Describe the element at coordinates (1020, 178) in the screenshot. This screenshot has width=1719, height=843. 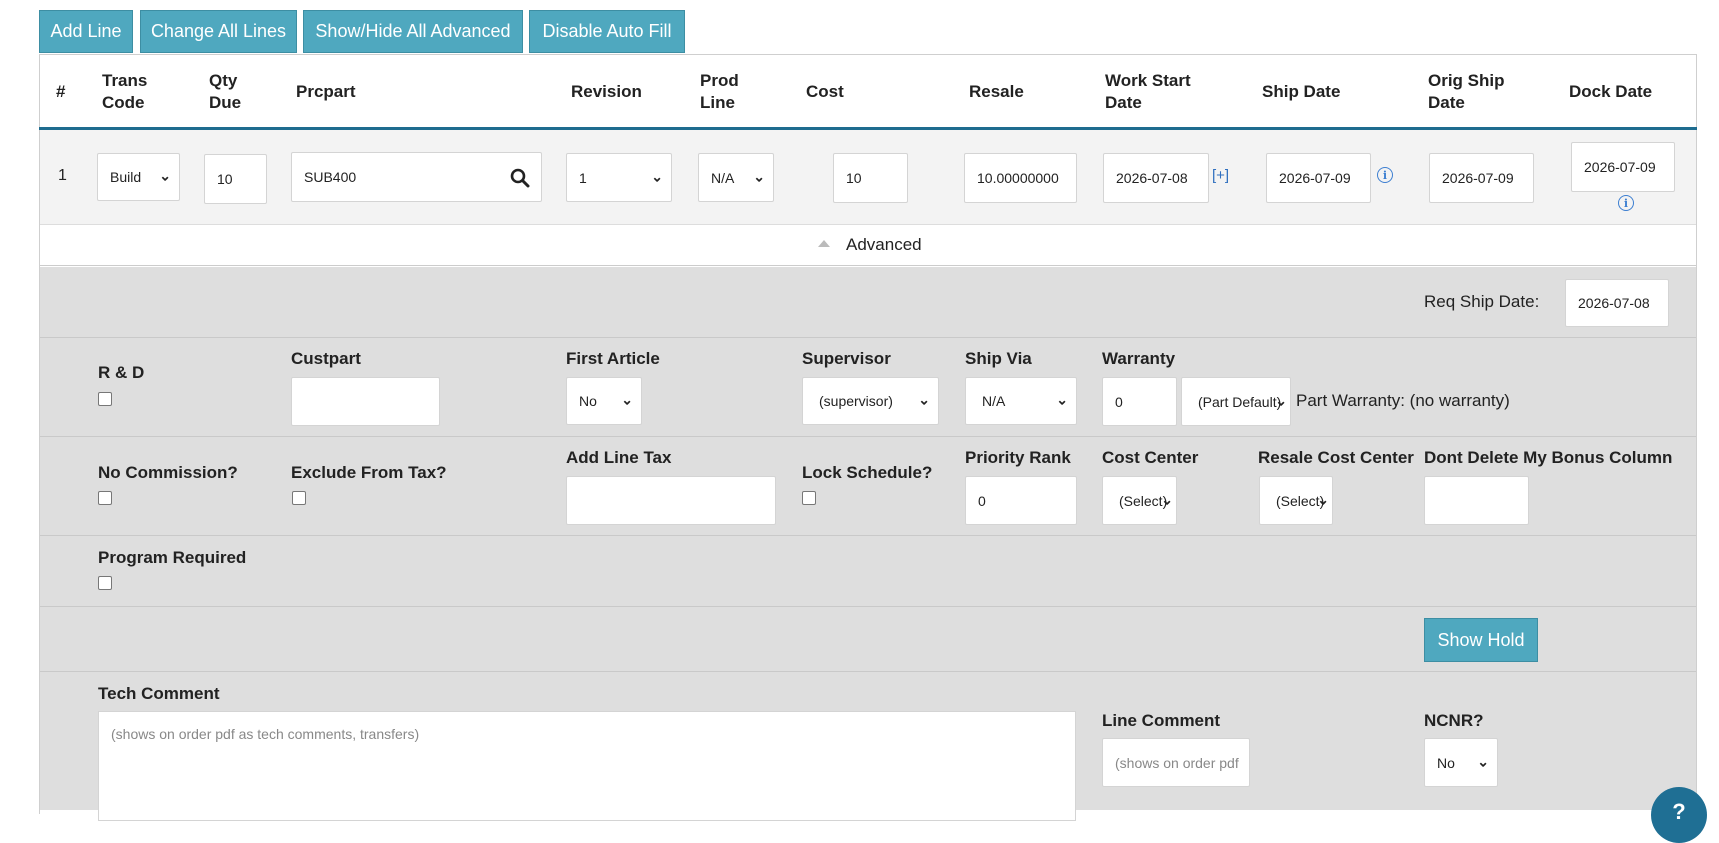
I see `resale-input: 10.00000000` at that location.